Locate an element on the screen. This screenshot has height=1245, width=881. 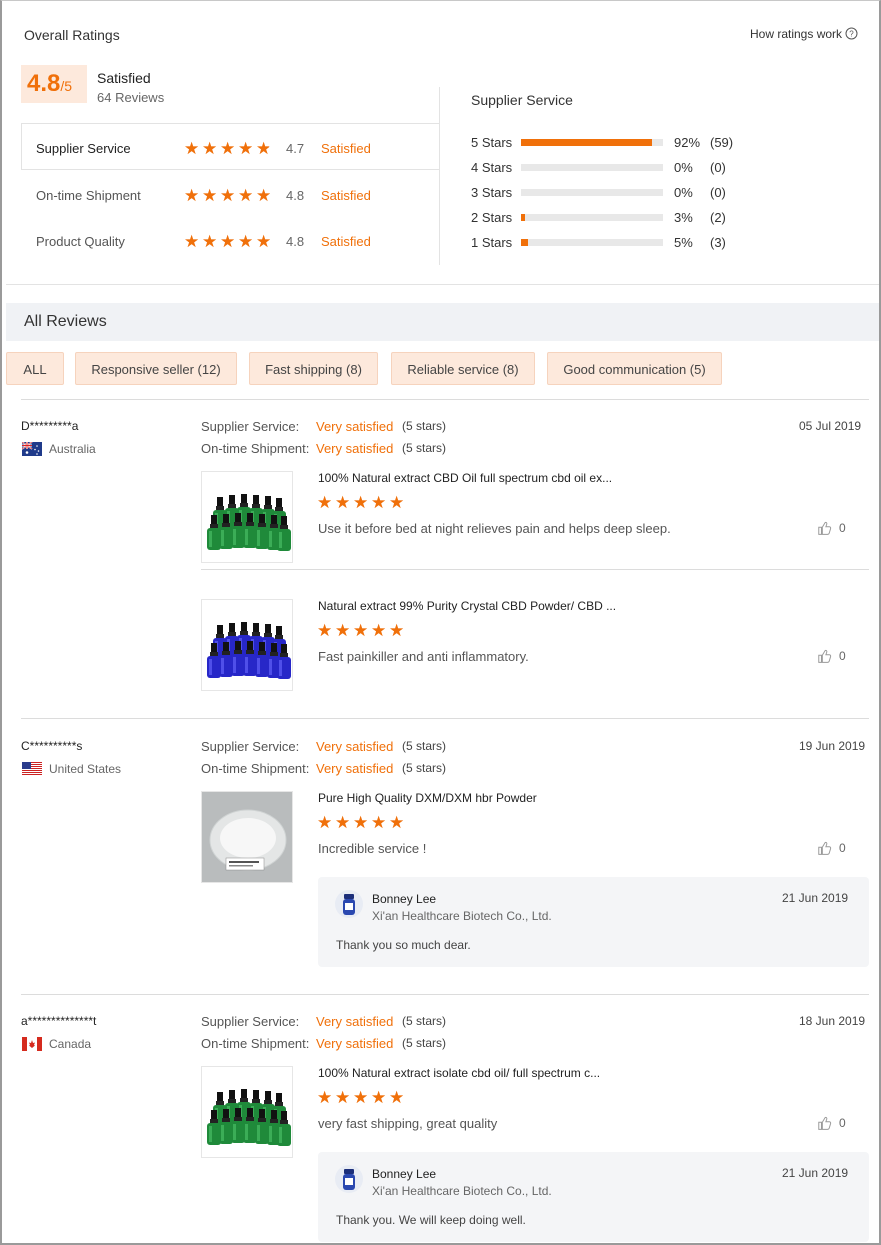
supplier-service-label: Supplier Service: is located at coordinates (250, 1021).